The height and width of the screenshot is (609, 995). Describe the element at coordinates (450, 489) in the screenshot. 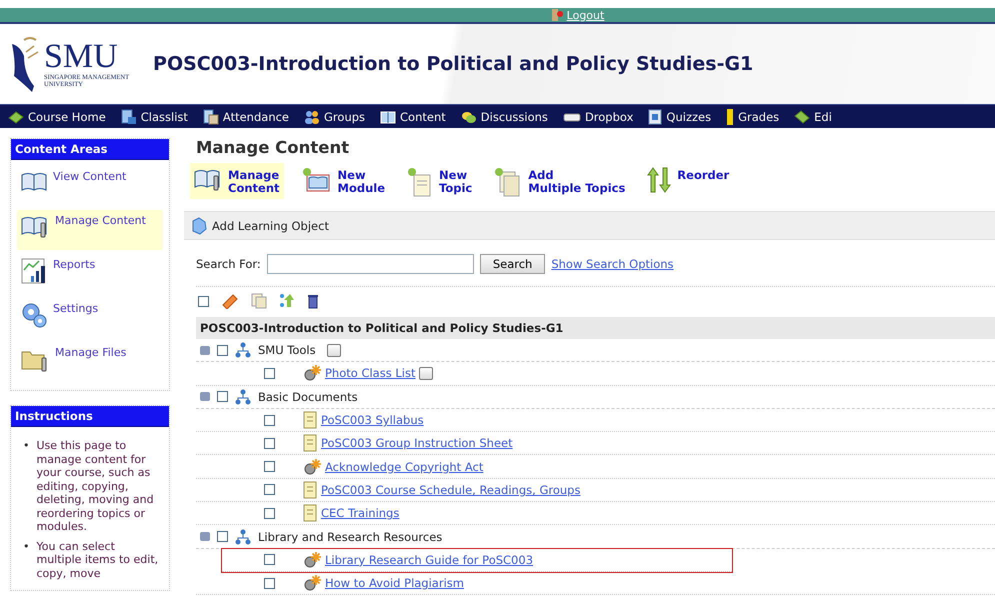

I see `topic-link: PoSC003 Course Schedule, Readings, Groups` at that location.